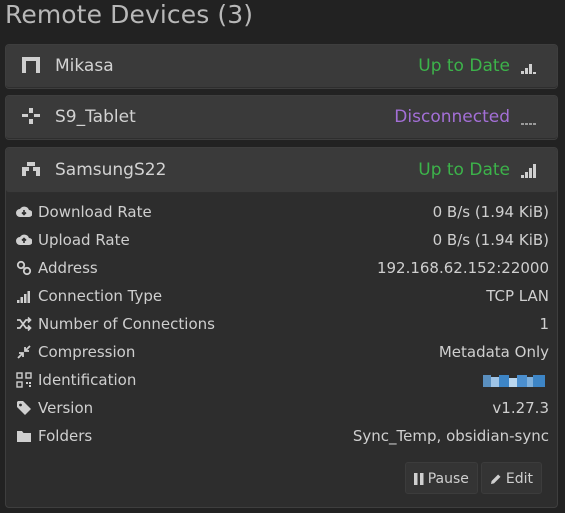 The image size is (565, 513). What do you see at coordinates (95, 212) in the screenshot?
I see `detail-label: Download Rate` at bounding box center [95, 212].